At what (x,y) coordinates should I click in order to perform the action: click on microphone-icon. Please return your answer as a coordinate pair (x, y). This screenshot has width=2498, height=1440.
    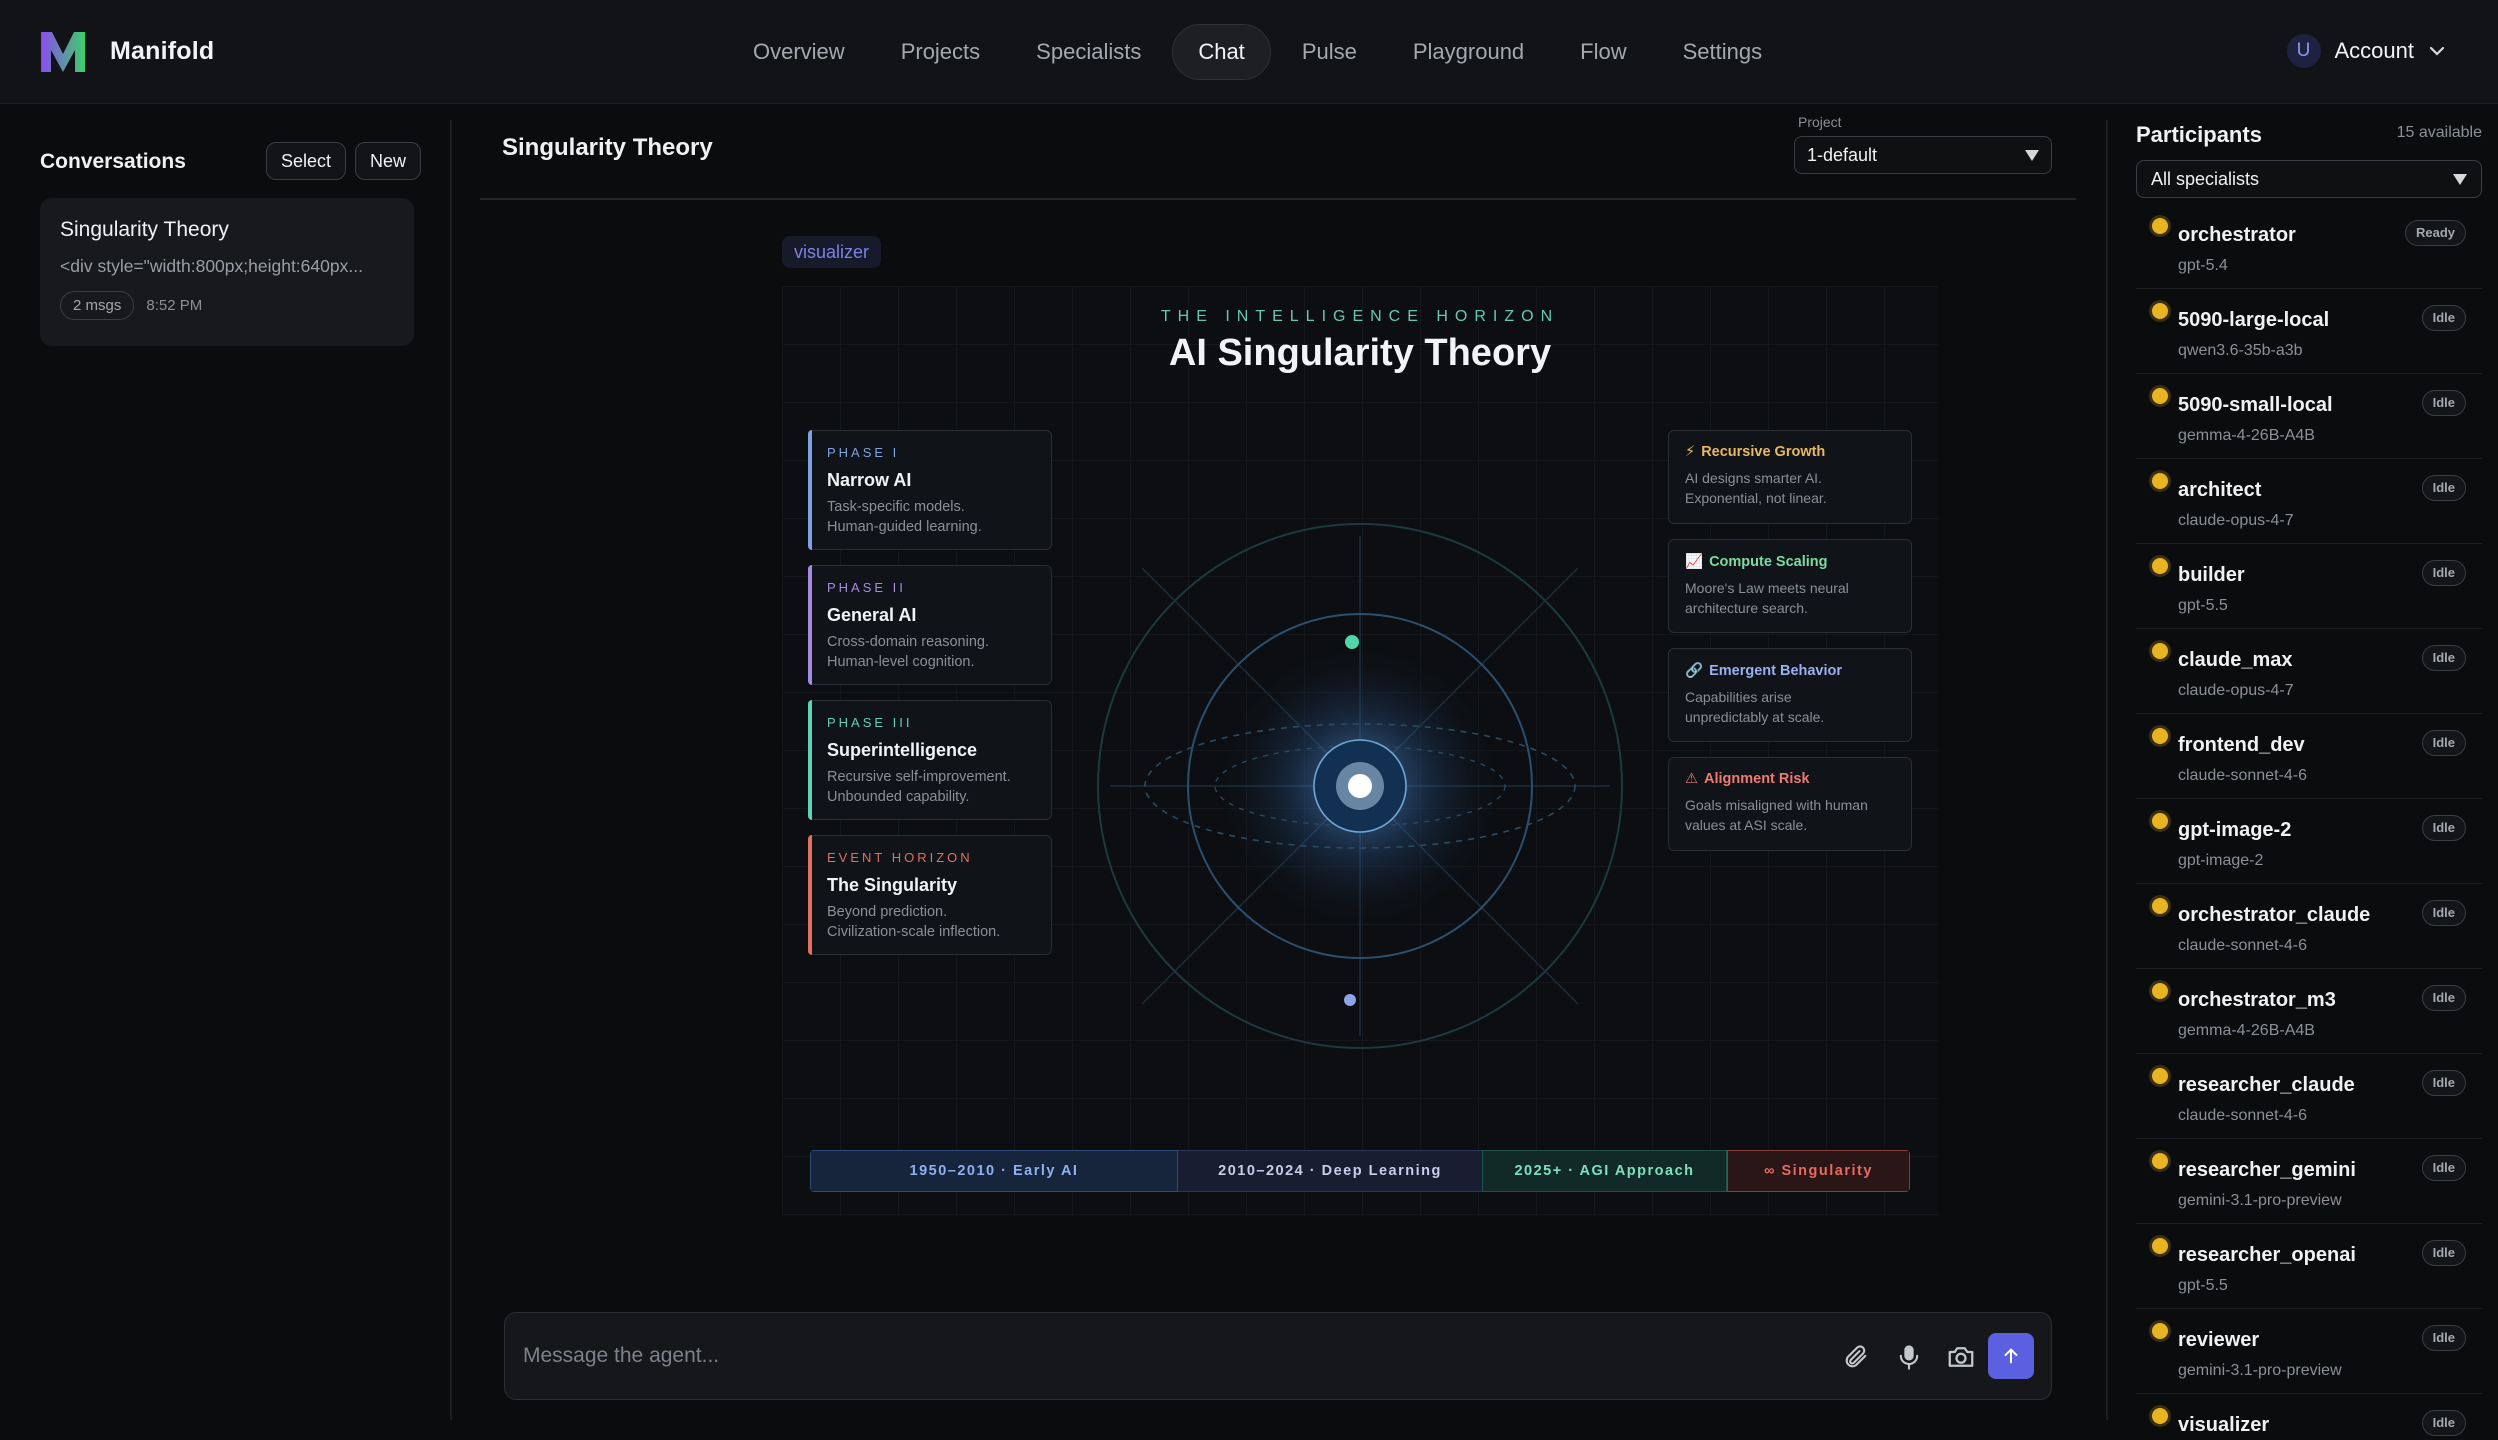
    Looking at the image, I should click on (1909, 1357).